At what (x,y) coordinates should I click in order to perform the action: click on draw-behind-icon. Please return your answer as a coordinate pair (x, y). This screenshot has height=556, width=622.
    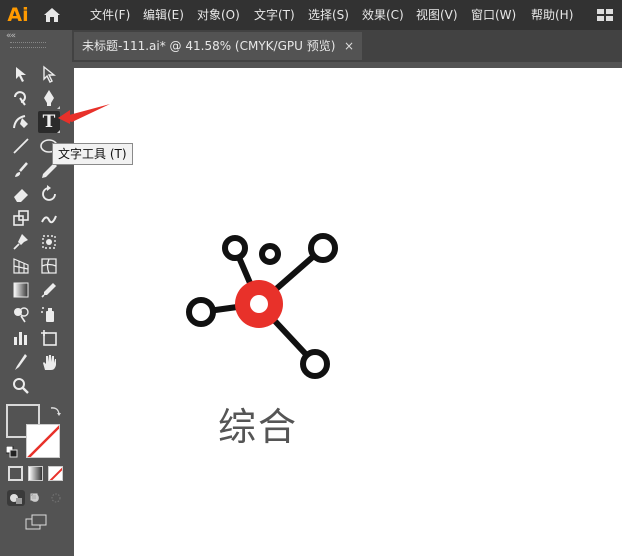
    Looking at the image, I should click on (34, 497).